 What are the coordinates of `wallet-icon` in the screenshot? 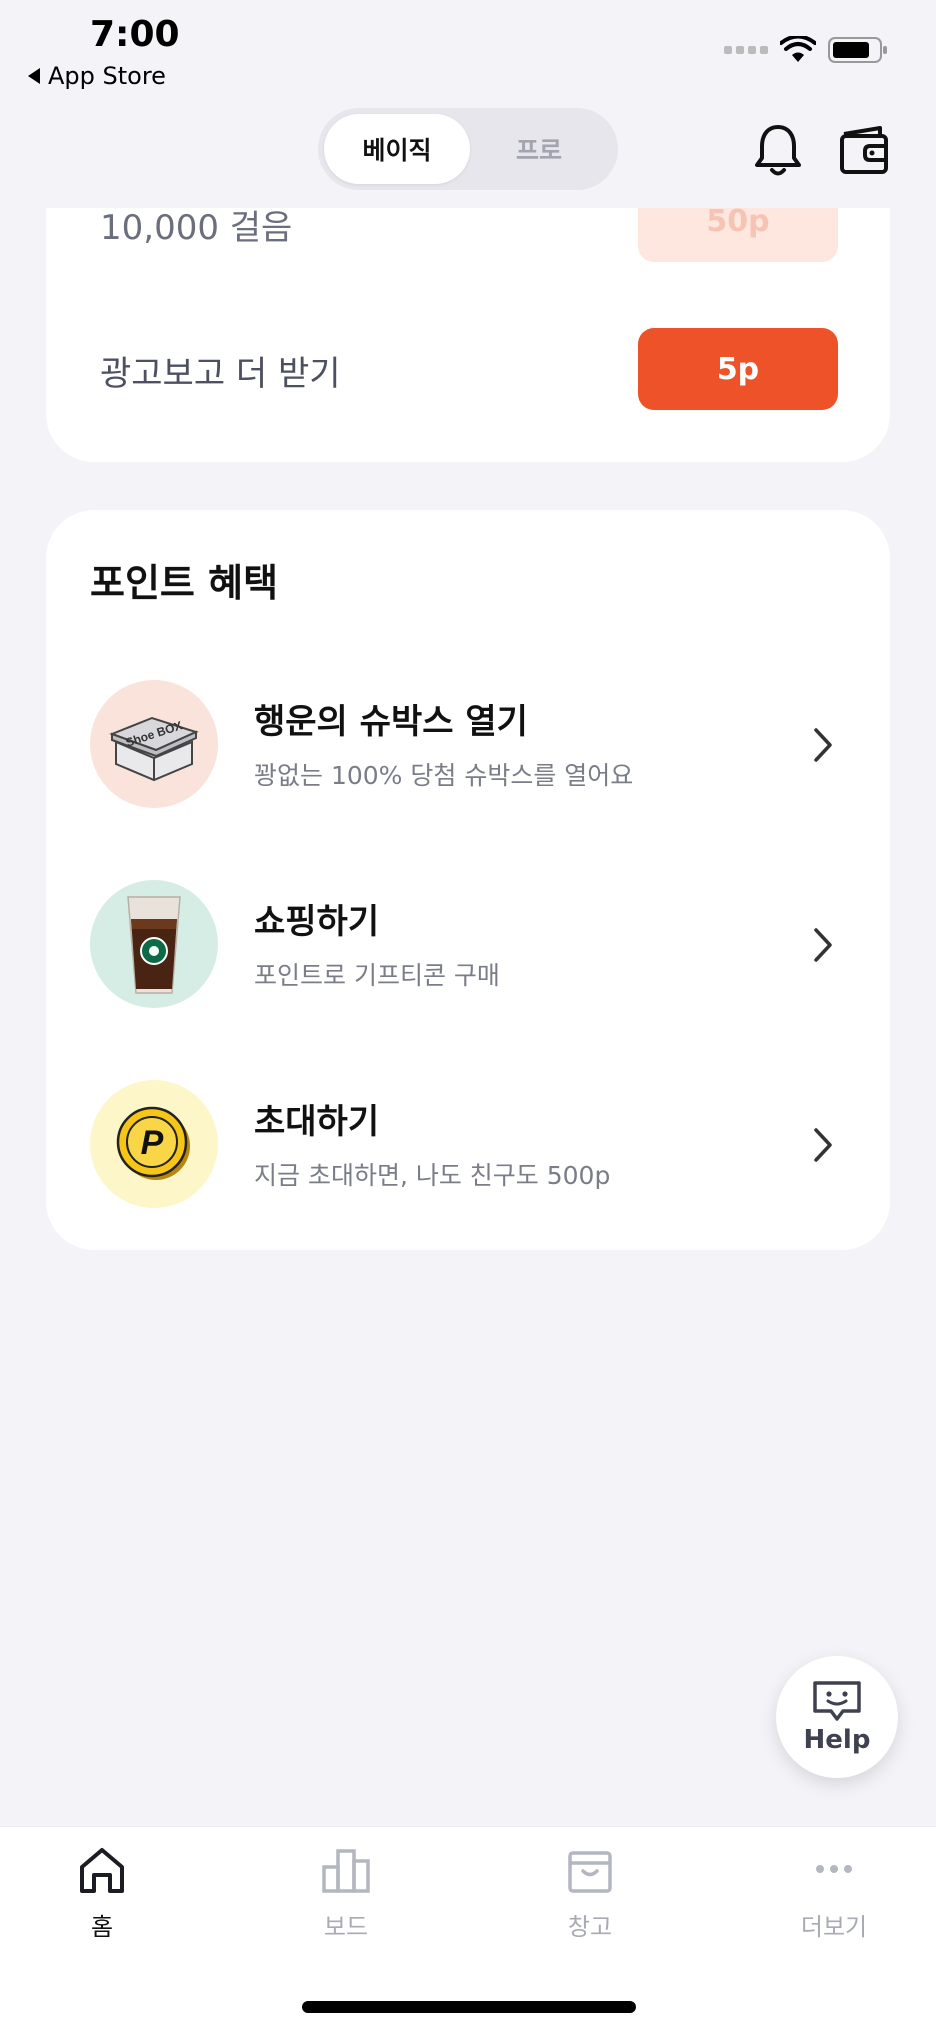 It's located at (864, 150).